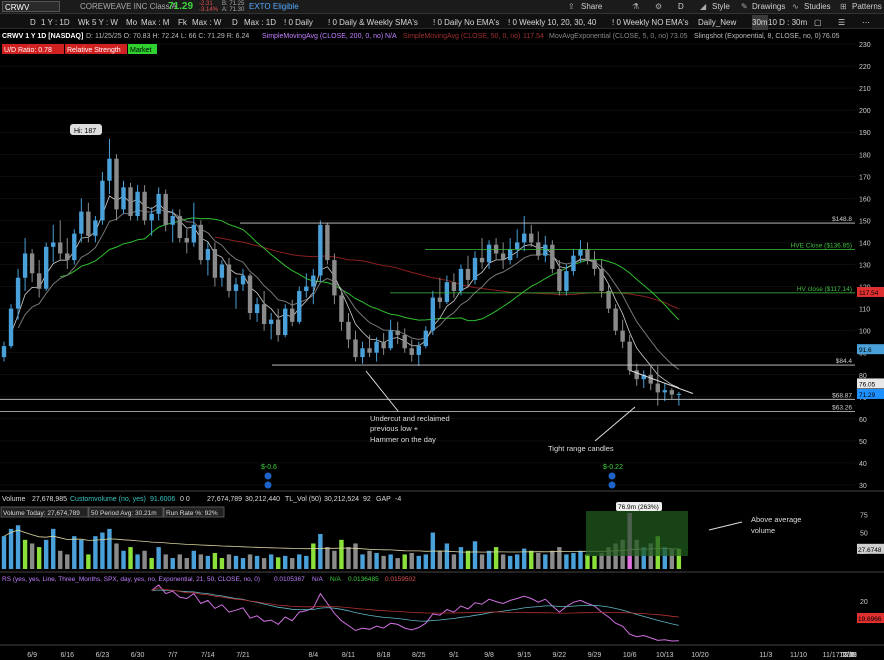  What do you see at coordinates (818, 22) in the screenshot?
I see `square-icon: ▢` at bounding box center [818, 22].